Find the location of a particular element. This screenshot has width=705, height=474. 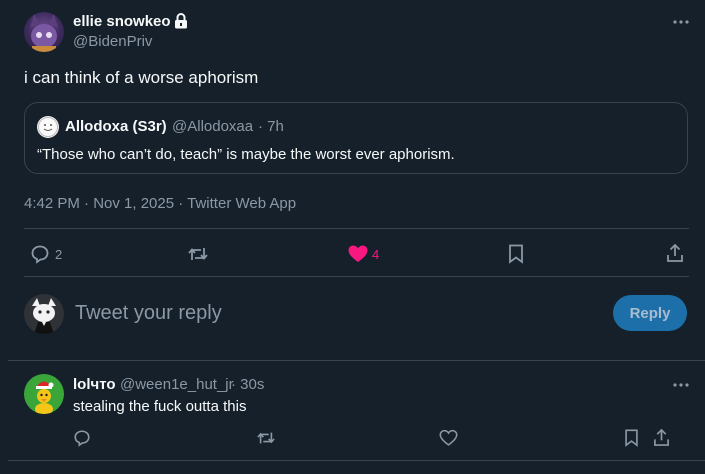

reply-text: stealing the fuck outta this is located at coordinates (160, 406).